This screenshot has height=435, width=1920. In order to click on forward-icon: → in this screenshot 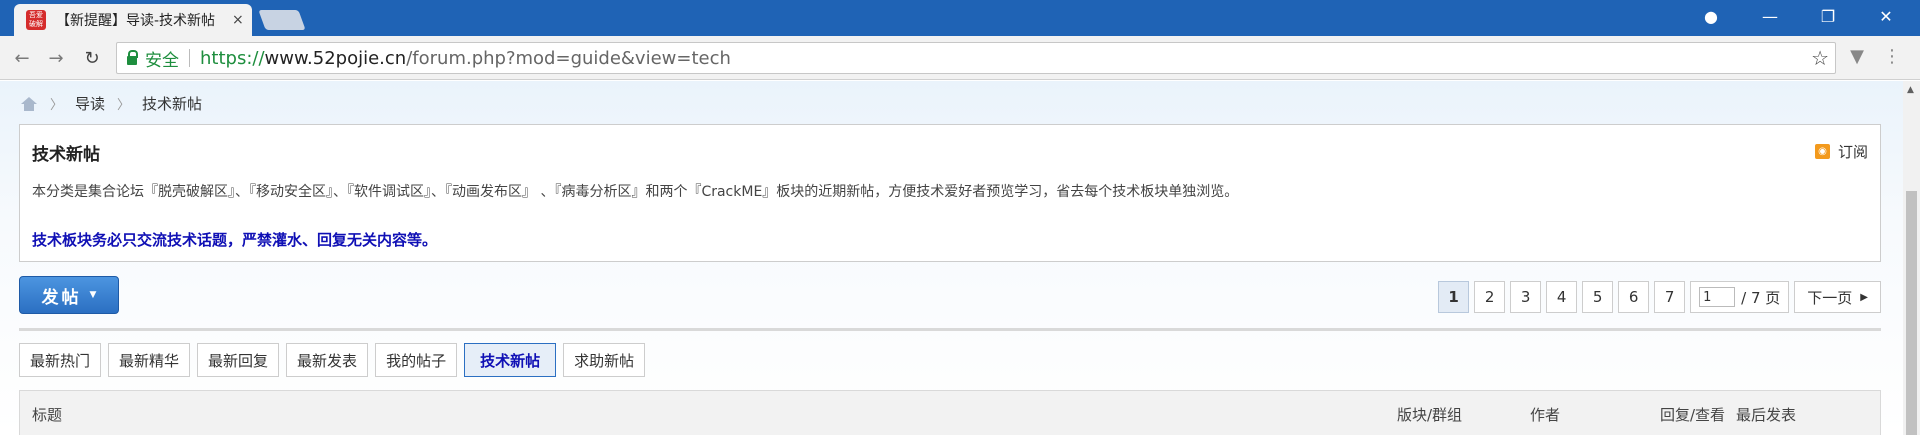, I will do `click(56, 58)`.